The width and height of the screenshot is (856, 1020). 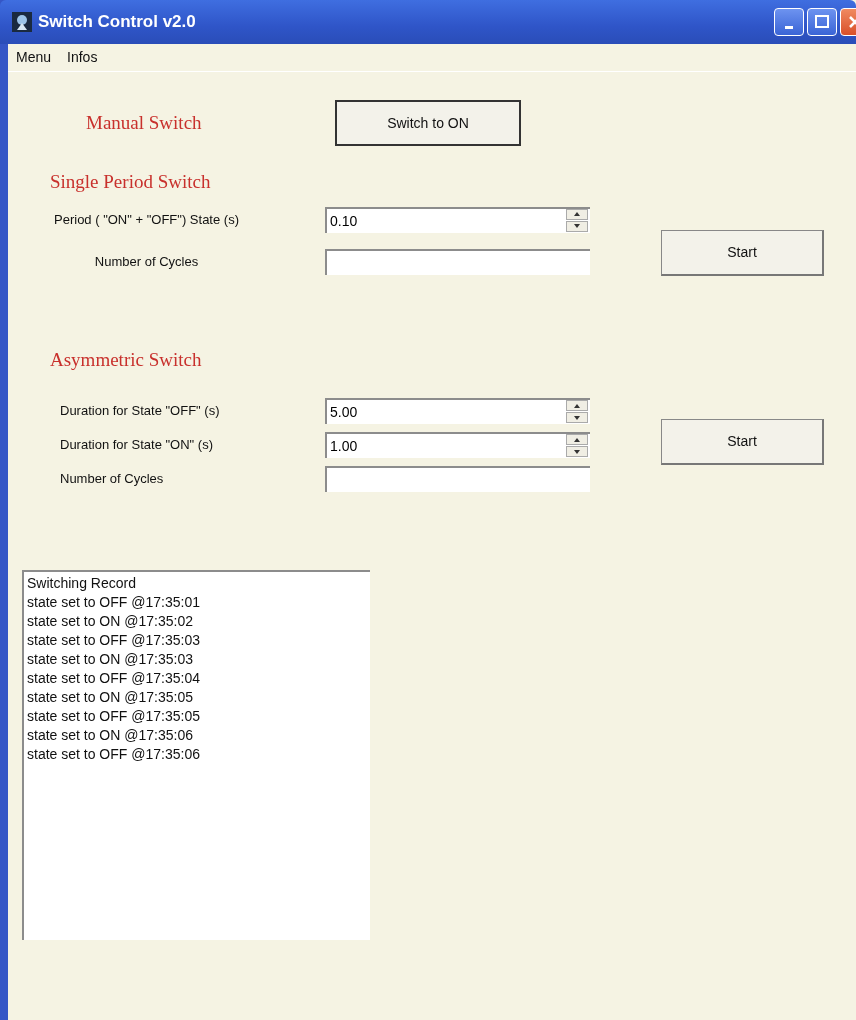 I want to click on spinner-field: 0.10, so click(x=457, y=219).